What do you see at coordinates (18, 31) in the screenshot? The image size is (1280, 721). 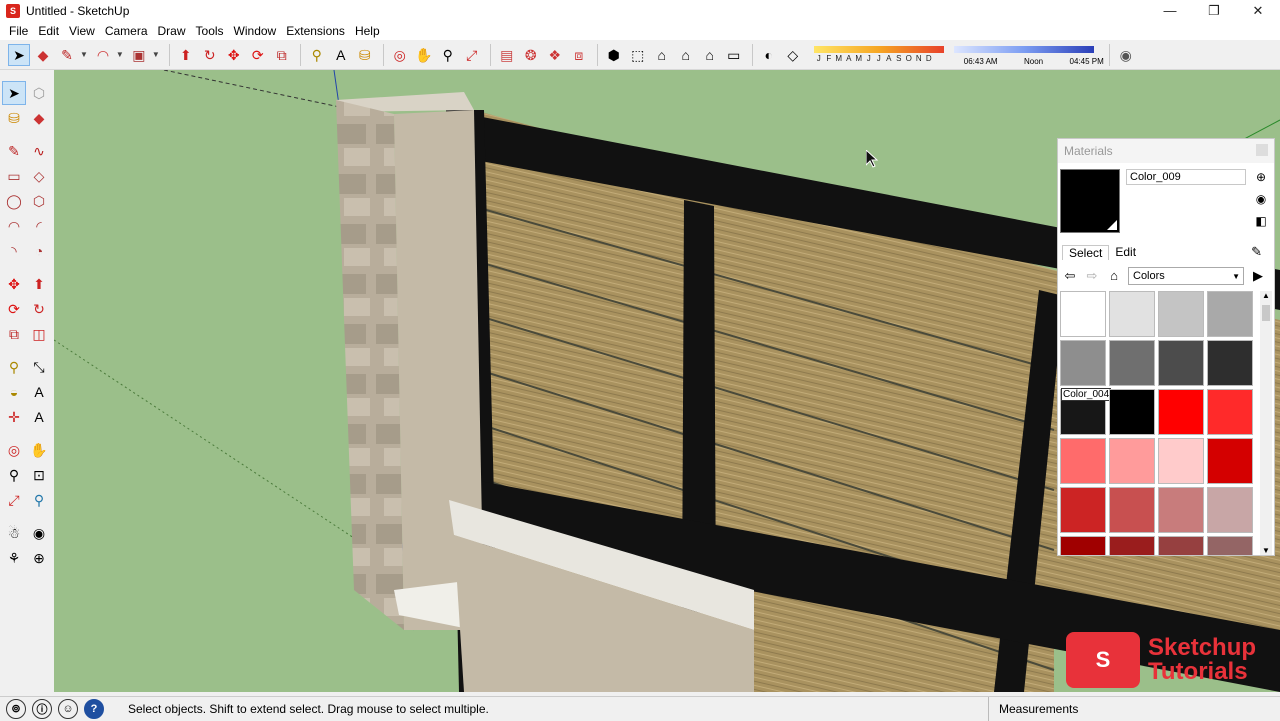 I see `menu-file: File` at bounding box center [18, 31].